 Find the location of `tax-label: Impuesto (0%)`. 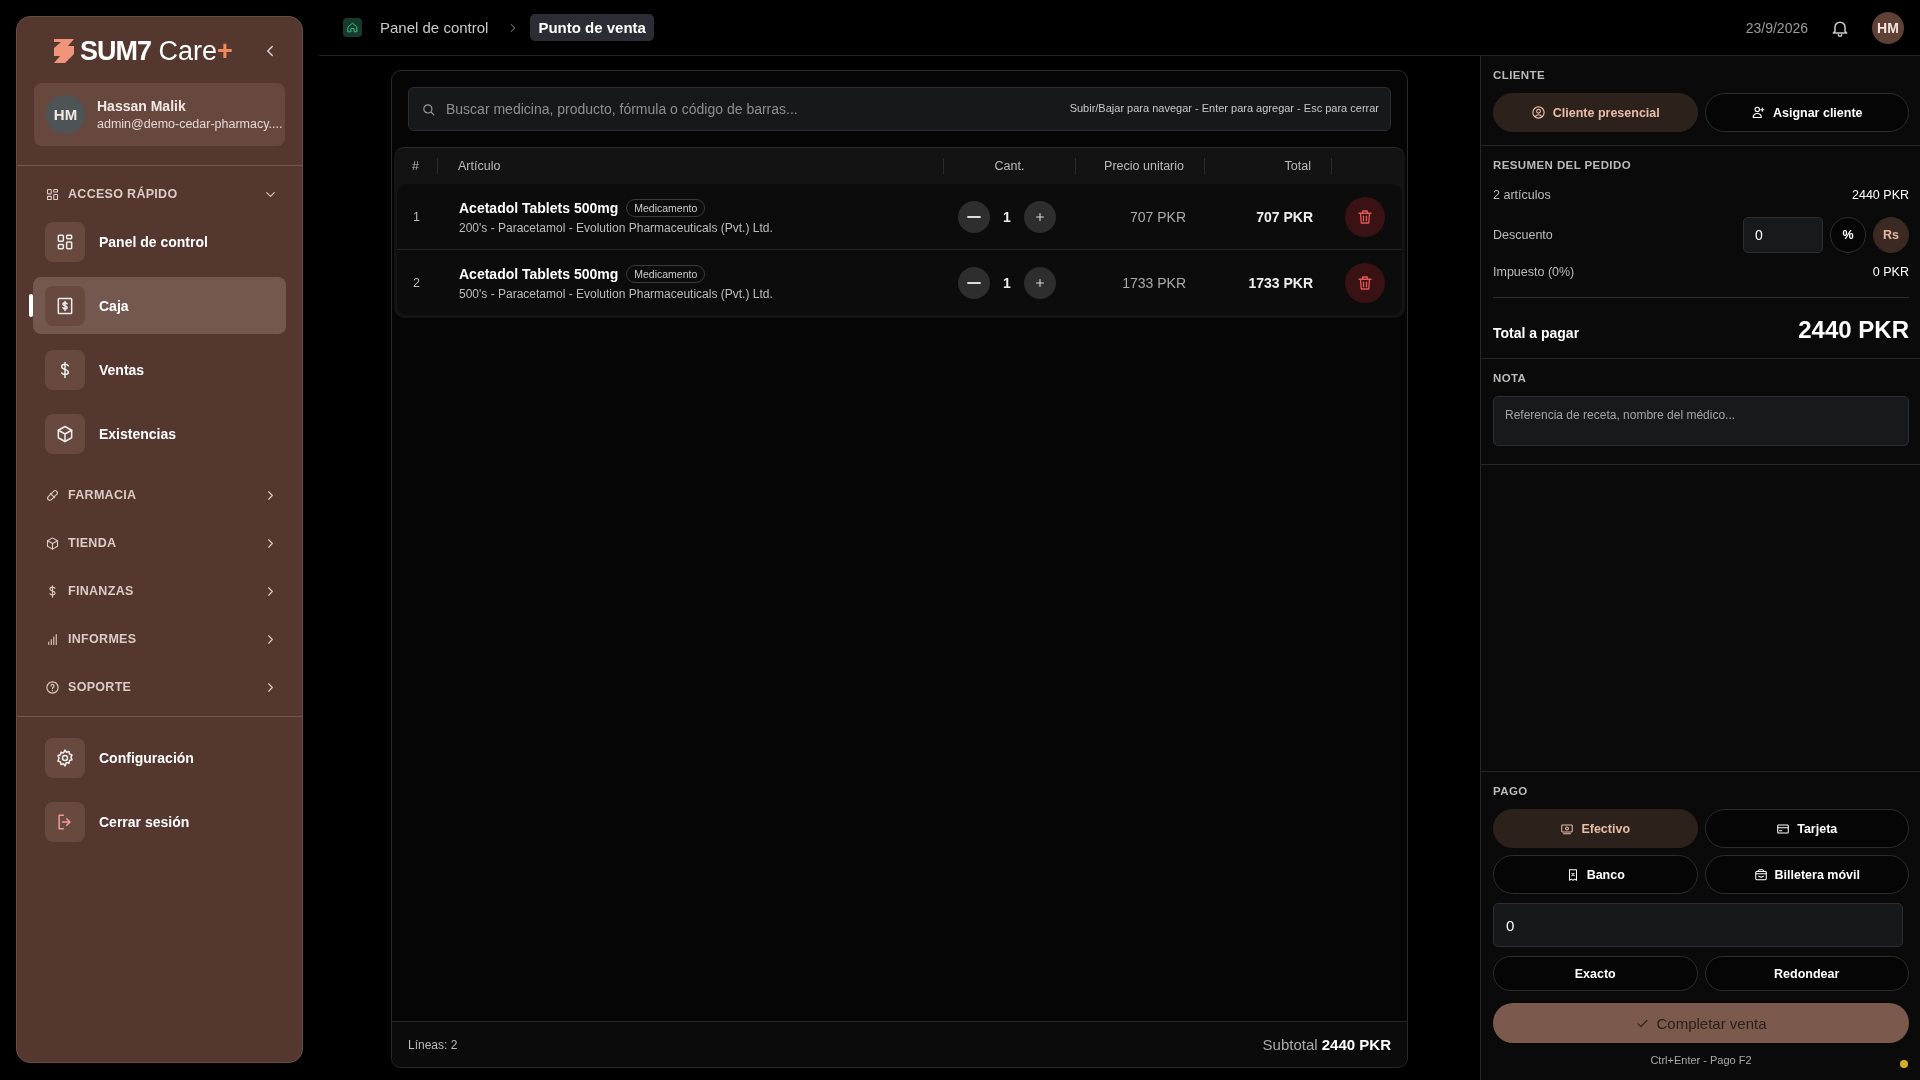

tax-label: Impuesto (0%) is located at coordinates (1534, 272).